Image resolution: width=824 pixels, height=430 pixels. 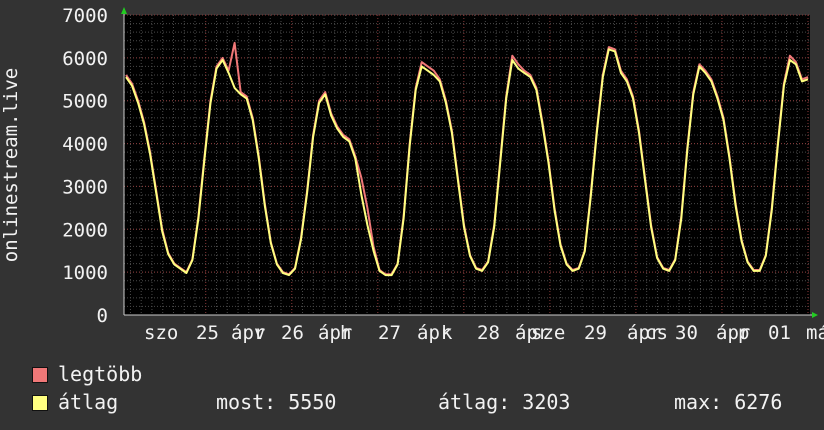 What do you see at coordinates (779, 333) in the screenshot?
I see `x-tick-label: 01` at bounding box center [779, 333].